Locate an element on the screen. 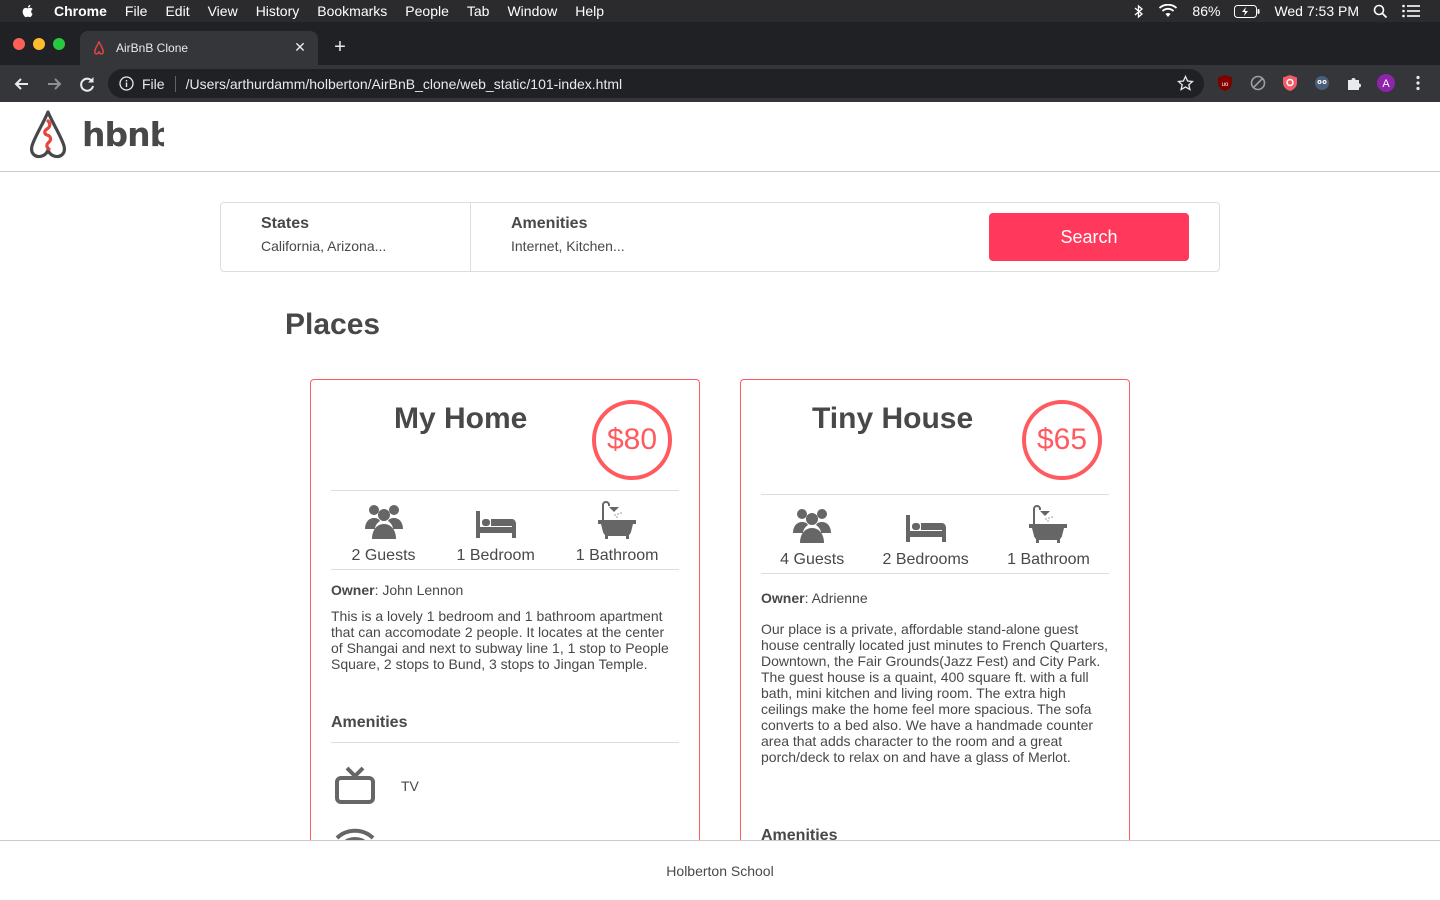 The image size is (1440, 900). puzzle-extensions-icon is located at coordinates (1354, 83).